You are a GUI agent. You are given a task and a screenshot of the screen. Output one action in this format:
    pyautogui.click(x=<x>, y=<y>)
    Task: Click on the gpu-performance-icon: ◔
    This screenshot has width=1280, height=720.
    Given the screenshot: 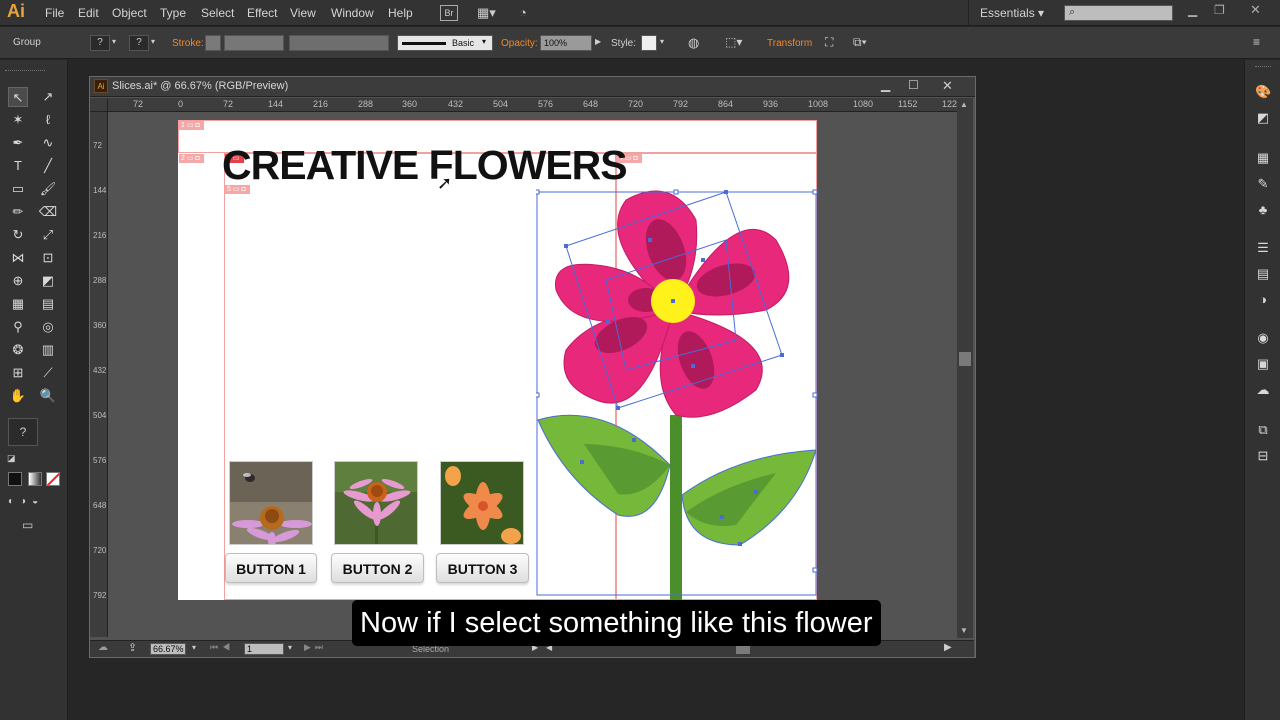 What is the action you would take?
    pyautogui.click(x=529, y=13)
    